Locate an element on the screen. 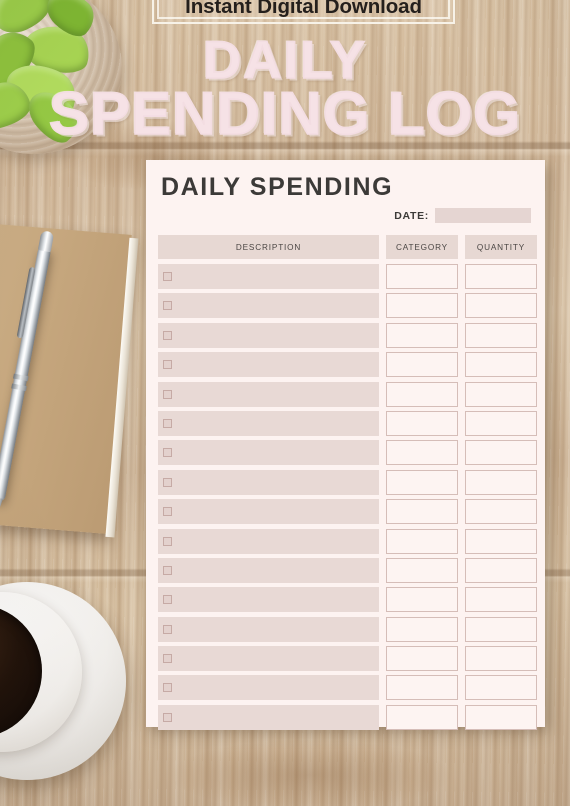 This screenshot has width=570, height=806. banner-label: Instant Digital Download is located at coordinates (303, 9).